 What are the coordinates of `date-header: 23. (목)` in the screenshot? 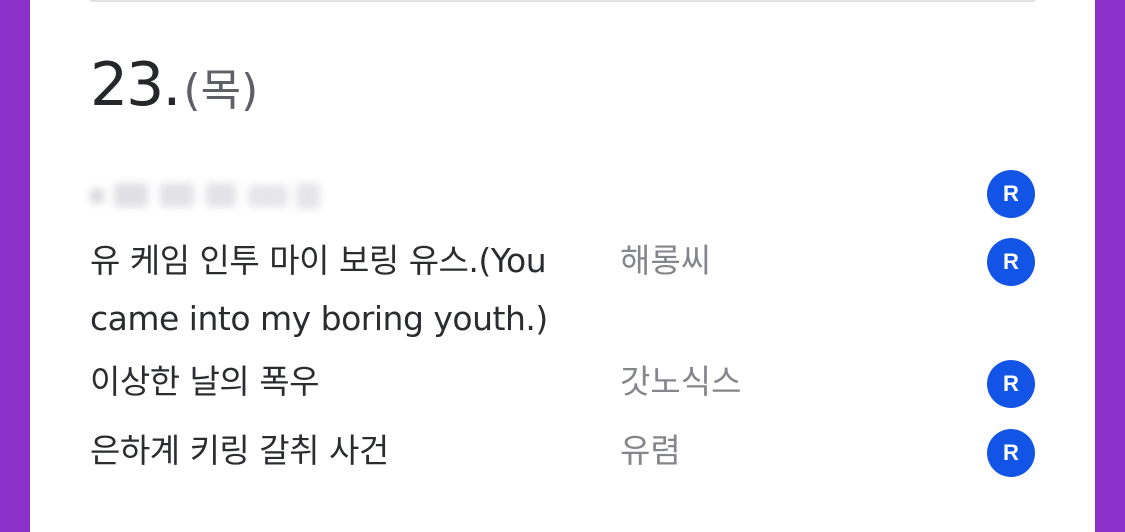 It's located at (174, 85).